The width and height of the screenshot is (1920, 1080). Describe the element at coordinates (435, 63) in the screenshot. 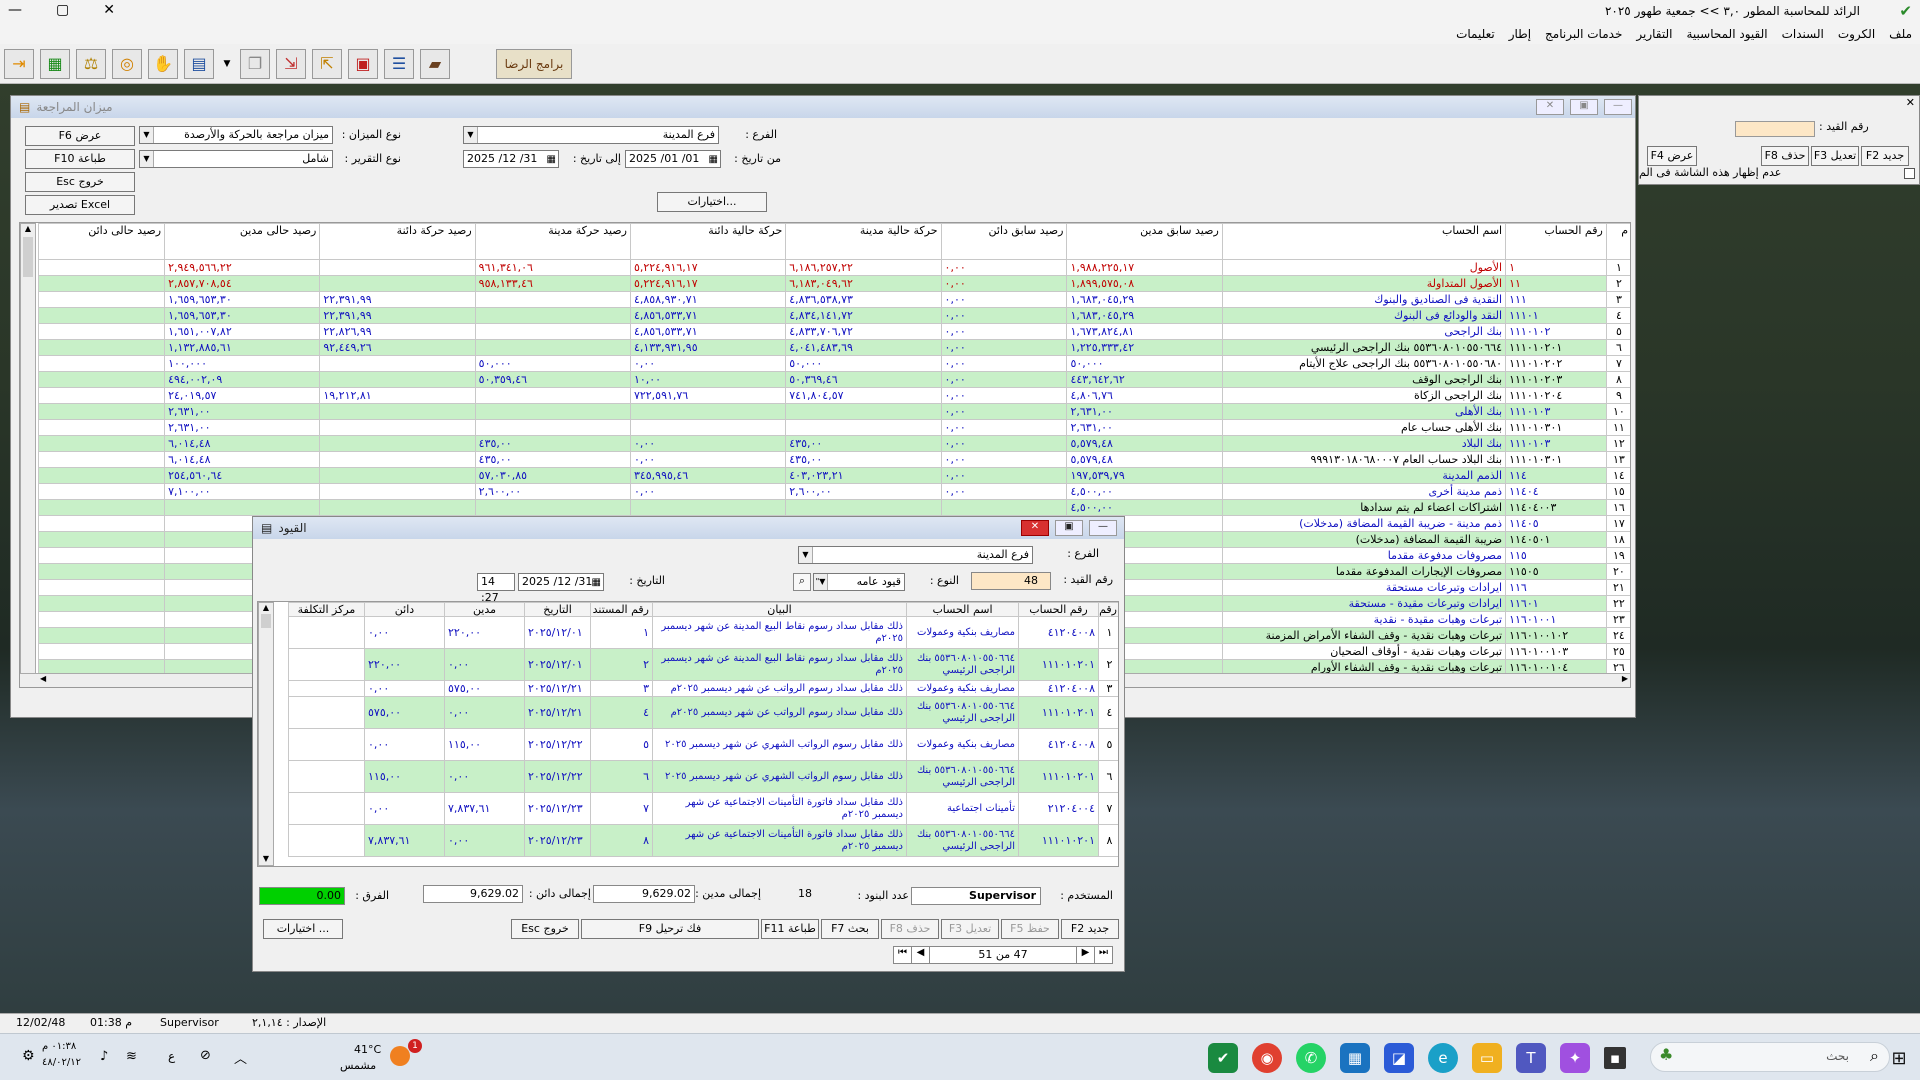

I see `book-icon: ▰` at that location.